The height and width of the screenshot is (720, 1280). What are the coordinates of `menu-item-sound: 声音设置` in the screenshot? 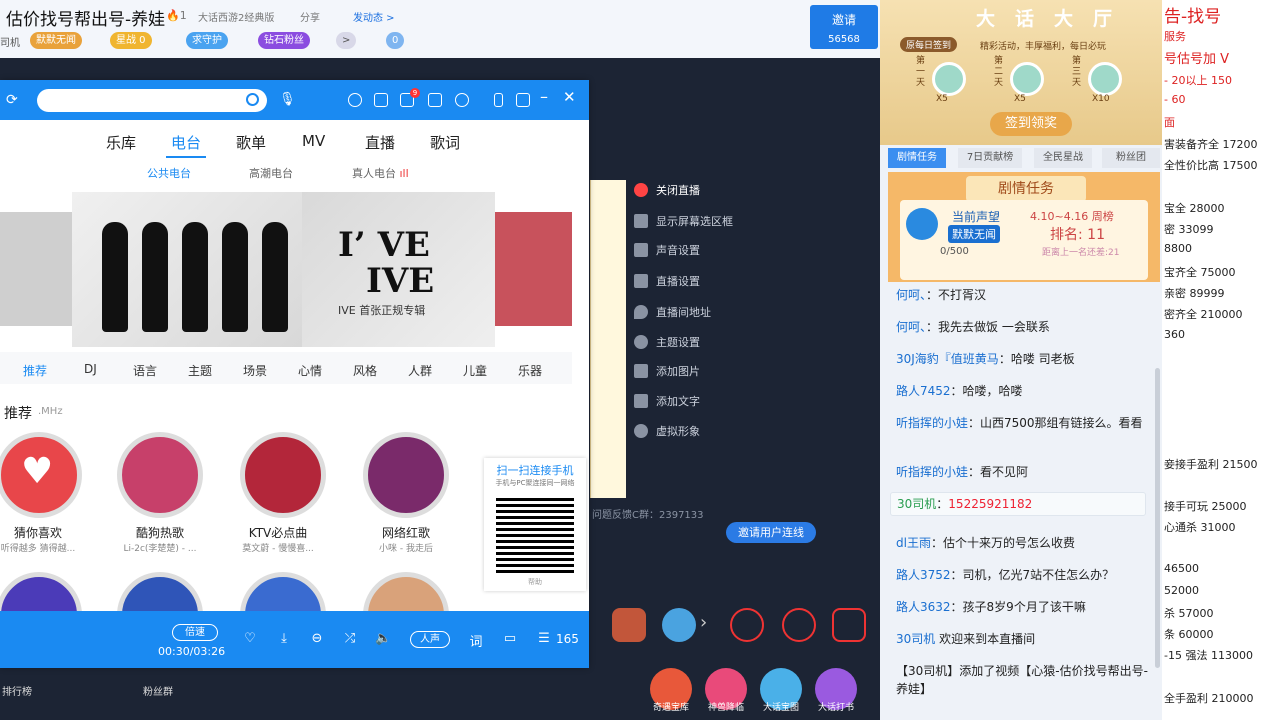 It's located at (667, 250).